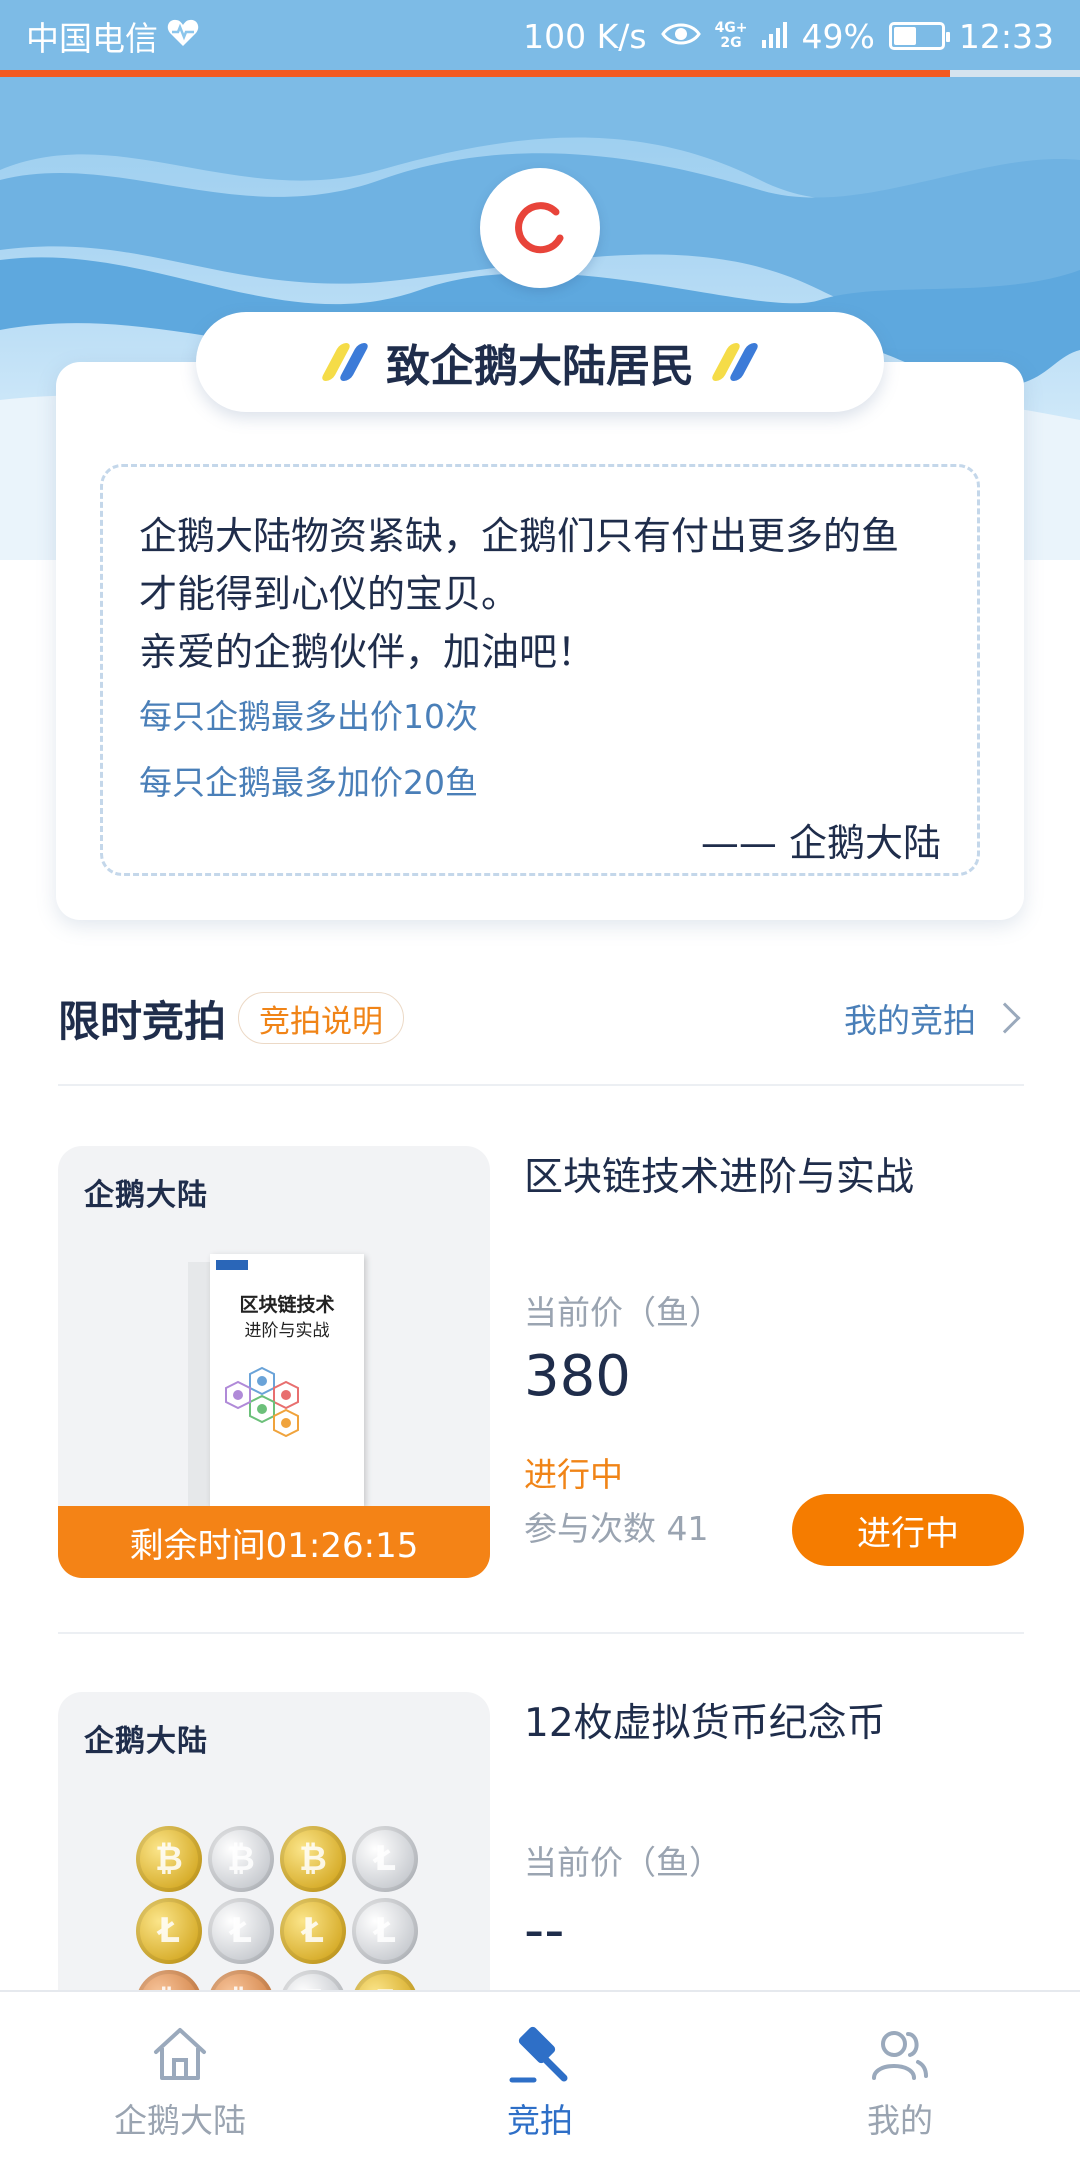 The image size is (1080, 2160). I want to click on clock: 12:33, so click(1006, 36).